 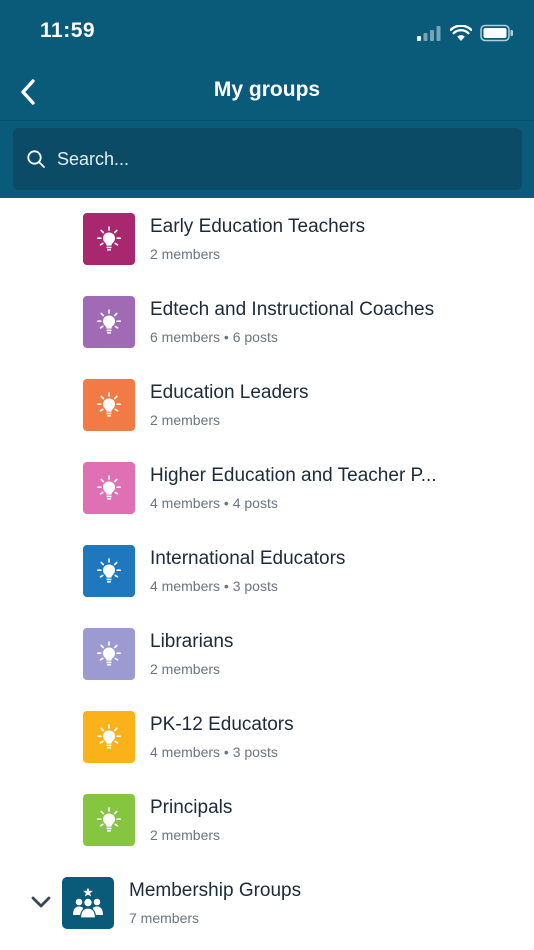 What do you see at coordinates (267, 820) in the screenshot?
I see `group-row: Principals 2 members` at bounding box center [267, 820].